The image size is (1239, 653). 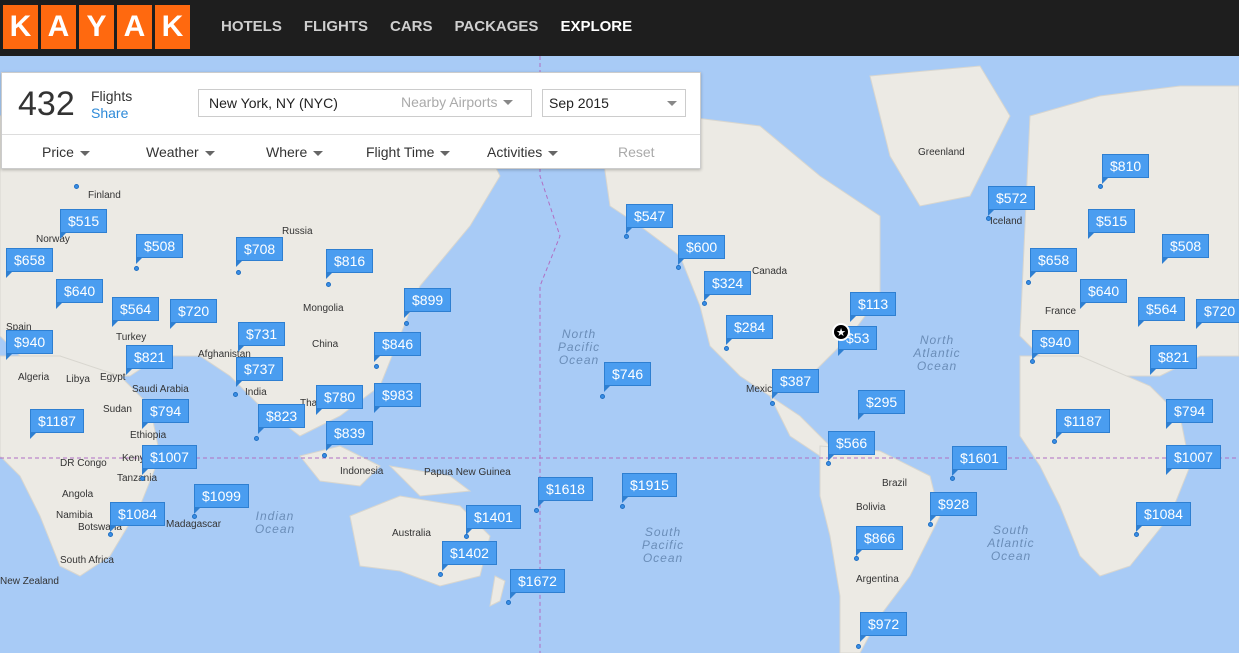 I want to click on origin-field: New York, NY (NYC) Nearby Airports, so click(x=365, y=103).